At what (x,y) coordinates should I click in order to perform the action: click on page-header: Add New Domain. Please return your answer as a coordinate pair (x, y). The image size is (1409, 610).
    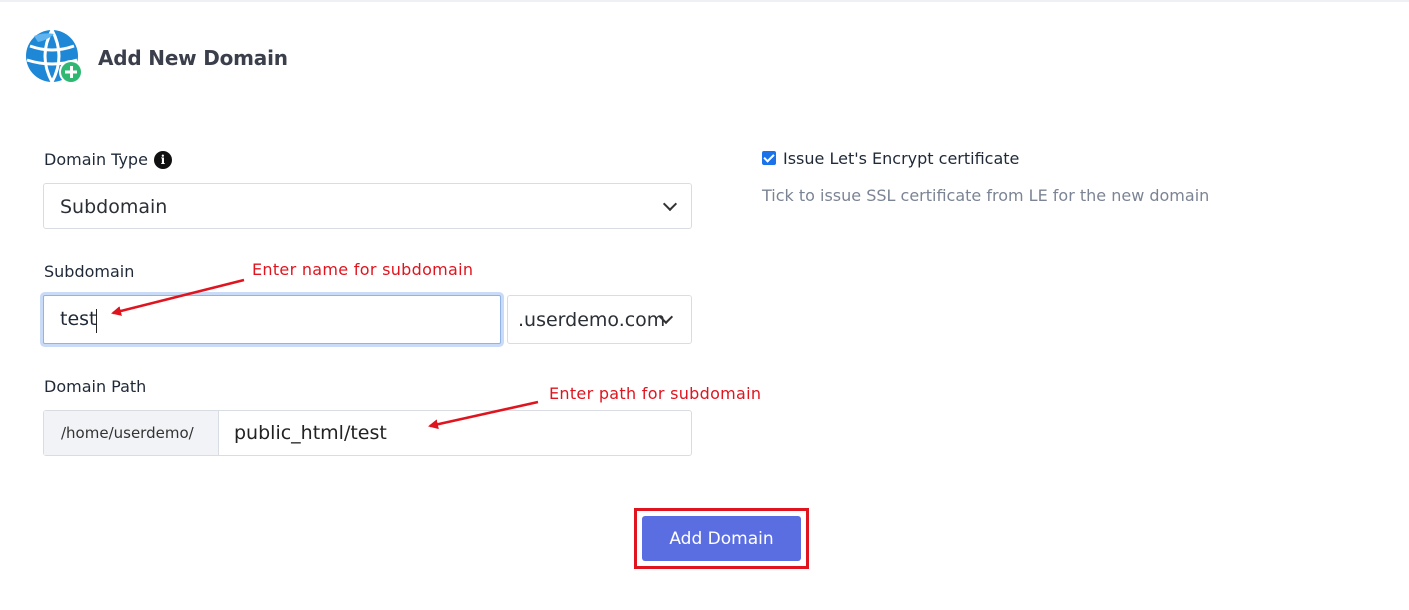
    Looking at the image, I should click on (156, 58).